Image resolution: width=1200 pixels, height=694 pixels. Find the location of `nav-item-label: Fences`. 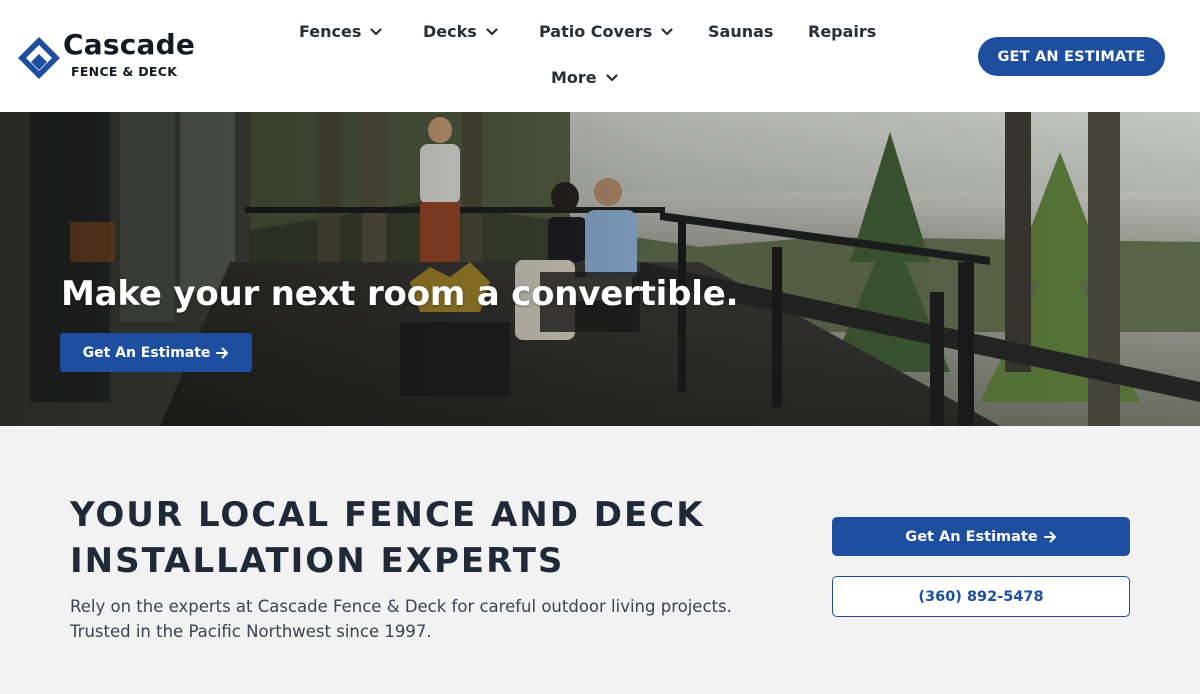

nav-item-label: Fences is located at coordinates (330, 31).